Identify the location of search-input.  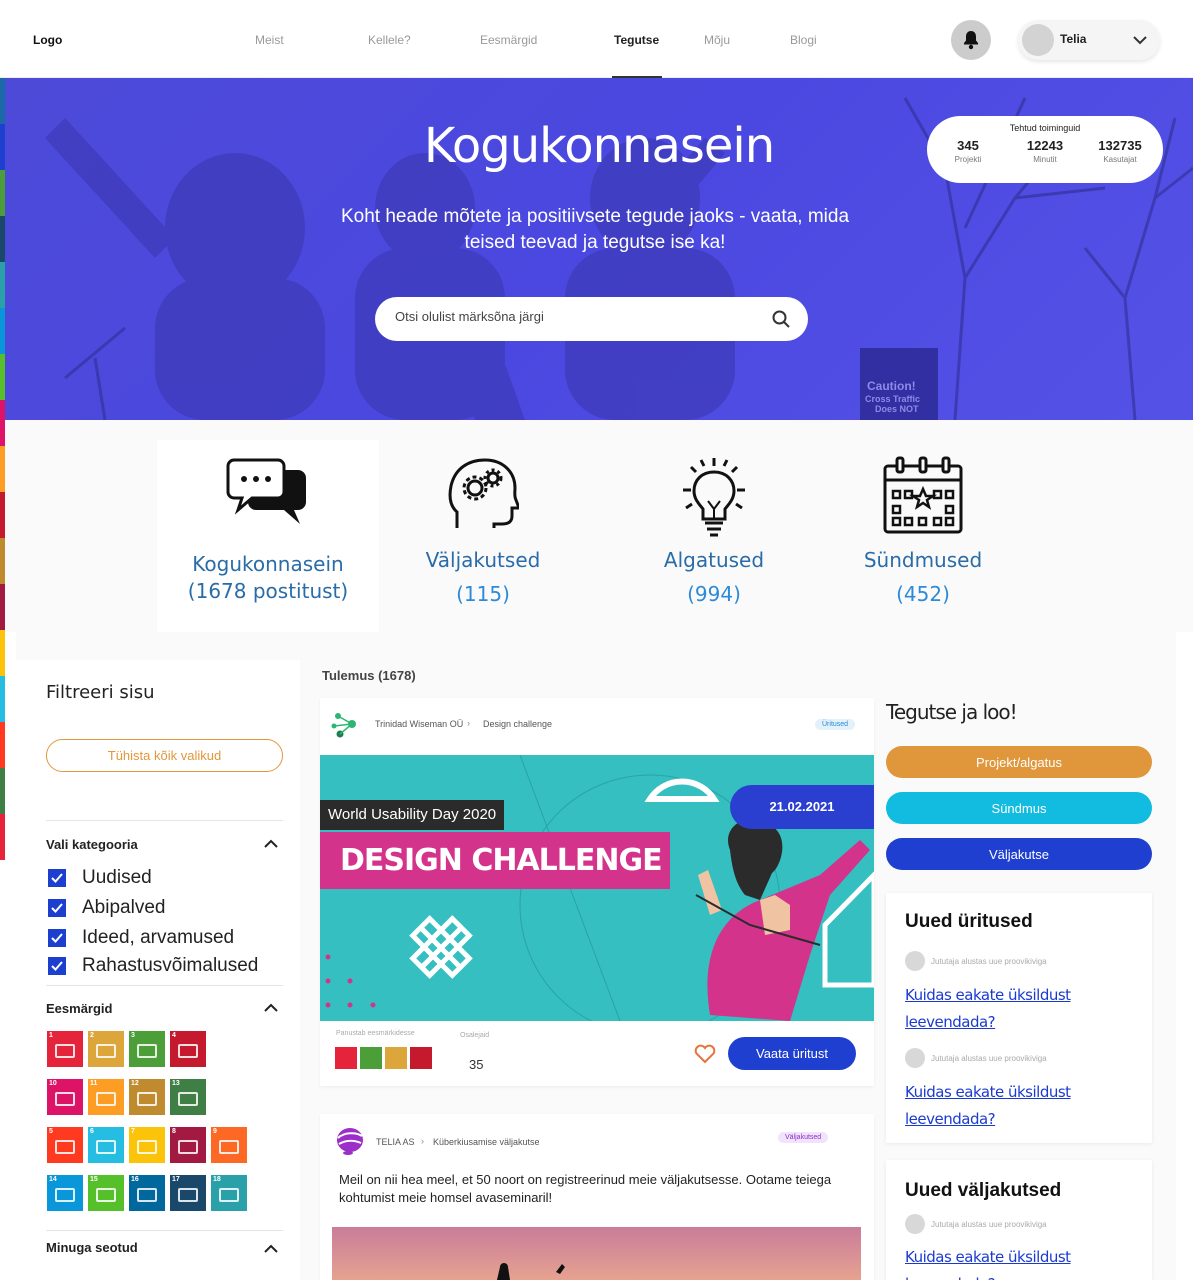
(575, 316).